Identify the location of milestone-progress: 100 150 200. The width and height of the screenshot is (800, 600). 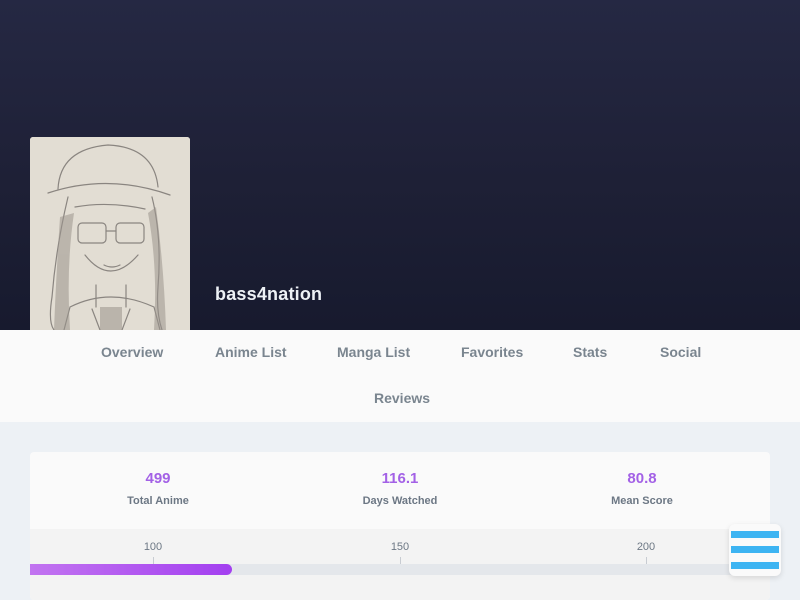
(400, 564).